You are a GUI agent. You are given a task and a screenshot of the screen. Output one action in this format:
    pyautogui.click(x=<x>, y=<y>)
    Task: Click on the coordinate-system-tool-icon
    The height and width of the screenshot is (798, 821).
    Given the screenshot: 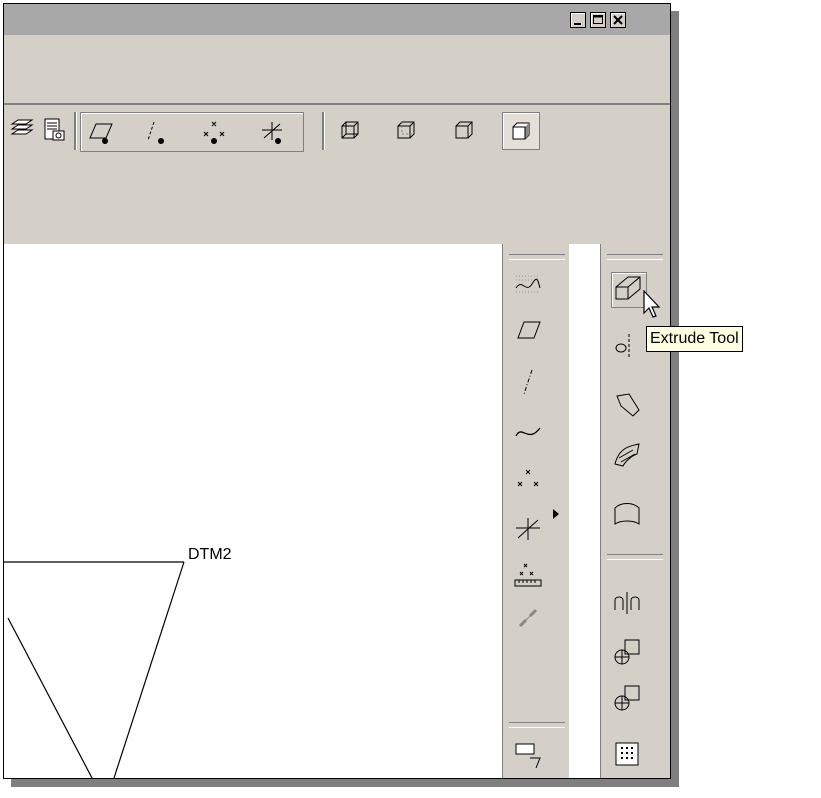 What is the action you would take?
    pyautogui.click(x=528, y=530)
    